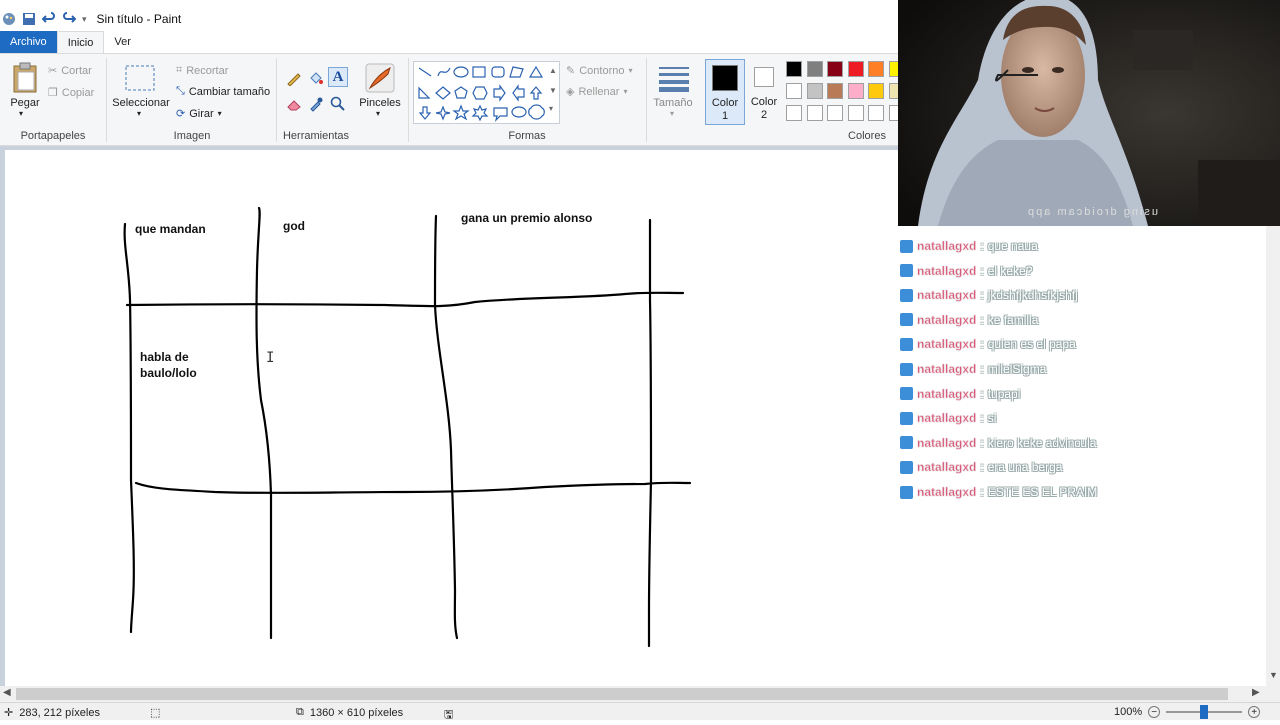 This screenshot has height=725, width=1280. What do you see at coordinates (316, 78) in the screenshot?
I see `fill-bucket-icon` at bounding box center [316, 78].